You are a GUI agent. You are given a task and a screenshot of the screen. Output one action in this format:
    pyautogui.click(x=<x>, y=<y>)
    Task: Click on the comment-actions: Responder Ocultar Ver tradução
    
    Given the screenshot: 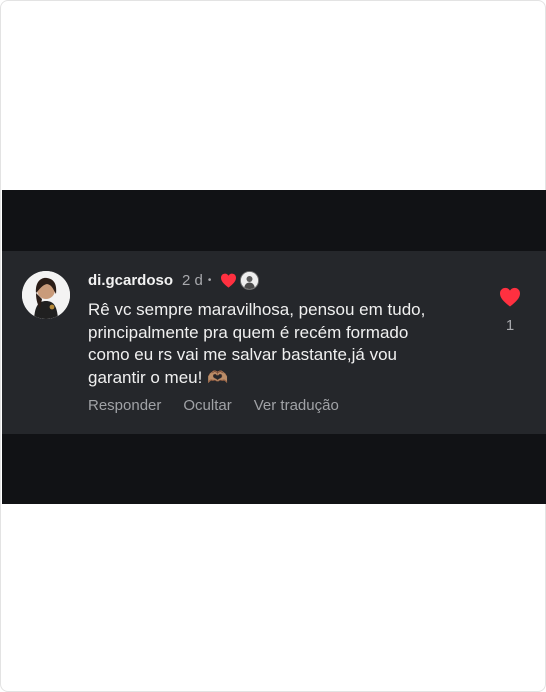 What is the action you would take?
    pyautogui.click(x=213, y=405)
    